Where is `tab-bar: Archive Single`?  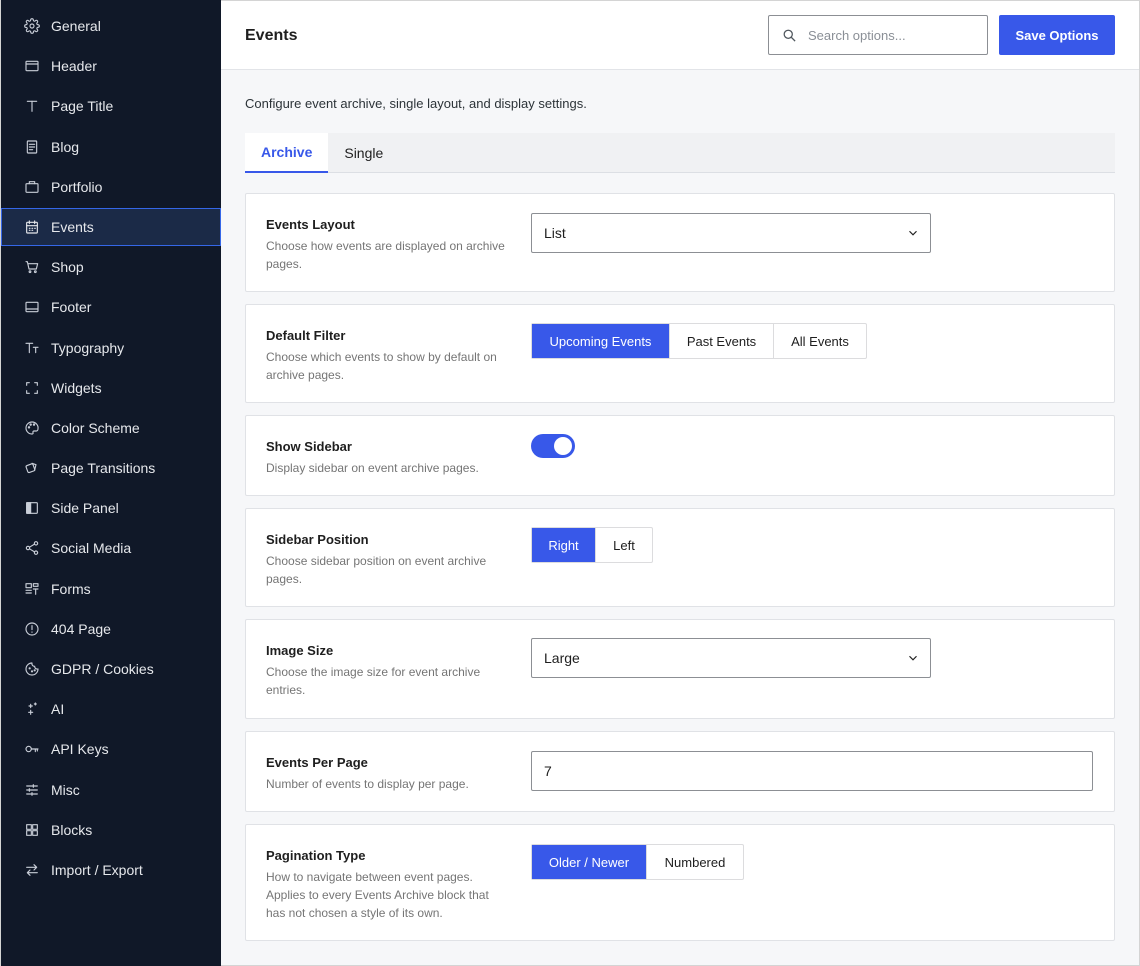
tab-bar: Archive Single is located at coordinates (680, 153).